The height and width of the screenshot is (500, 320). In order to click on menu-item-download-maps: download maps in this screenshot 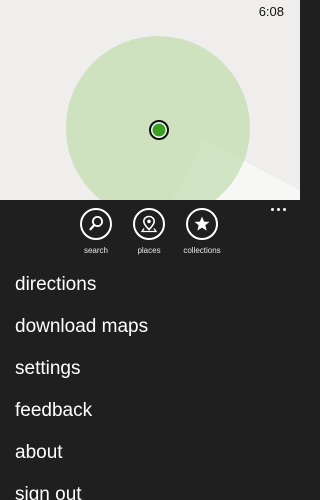, I will do `click(150, 327)`.